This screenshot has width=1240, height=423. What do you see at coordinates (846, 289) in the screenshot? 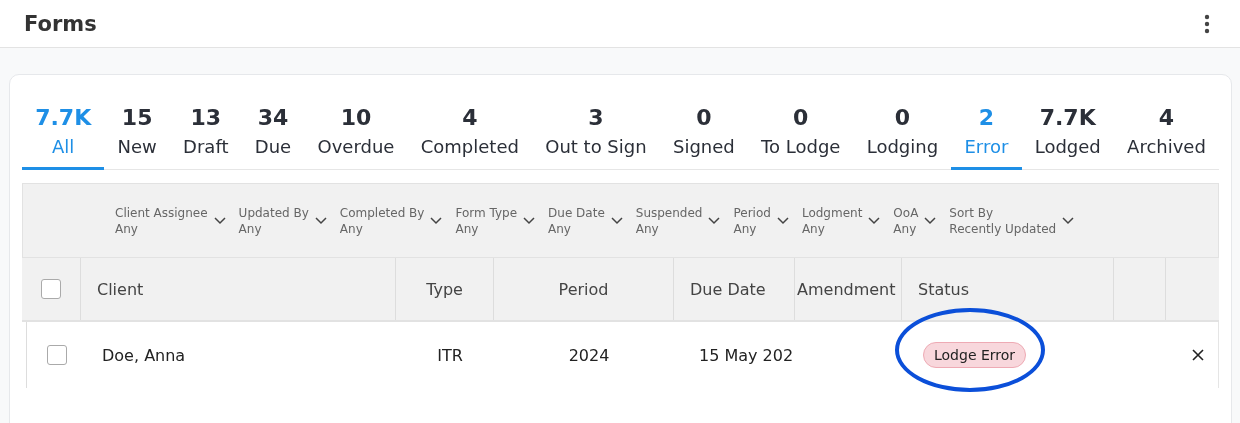
I see `column-header: Amendment` at bounding box center [846, 289].